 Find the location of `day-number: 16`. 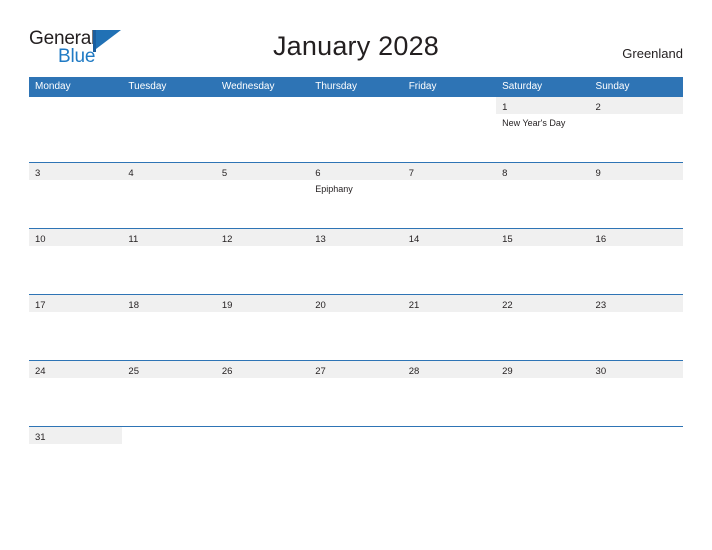

day-number: 16 is located at coordinates (601, 239).